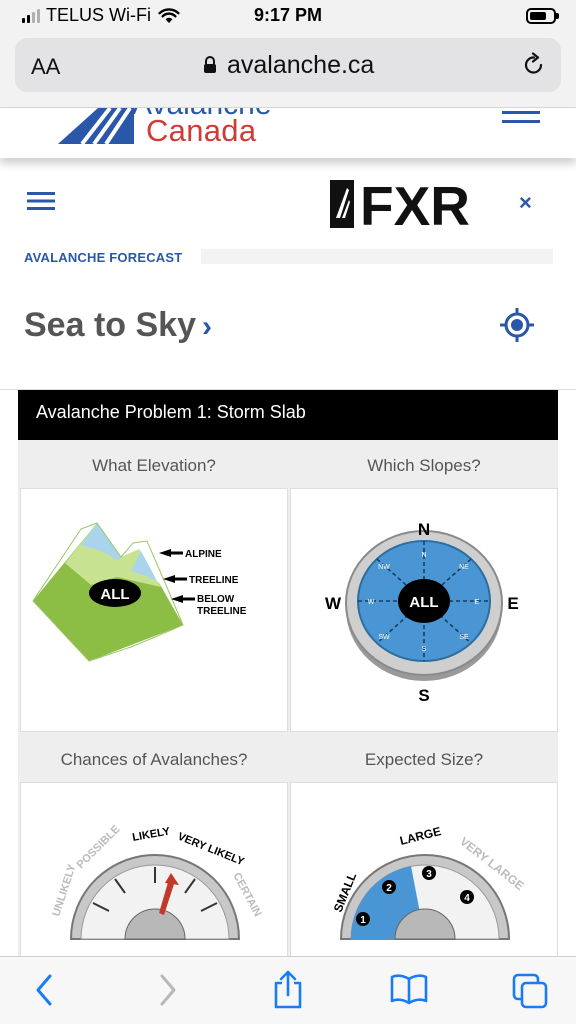  What do you see at coordinates (525, 203) in the screenshot?
I see `close-icon: ×` at bounding box center [525, 203].